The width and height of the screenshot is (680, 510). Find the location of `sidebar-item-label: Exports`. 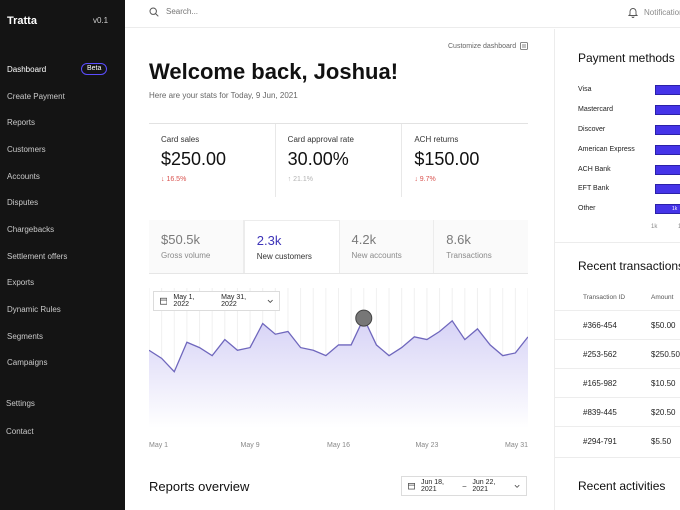

sidebar-item-label: Exports is located at coordinates (21, 283).